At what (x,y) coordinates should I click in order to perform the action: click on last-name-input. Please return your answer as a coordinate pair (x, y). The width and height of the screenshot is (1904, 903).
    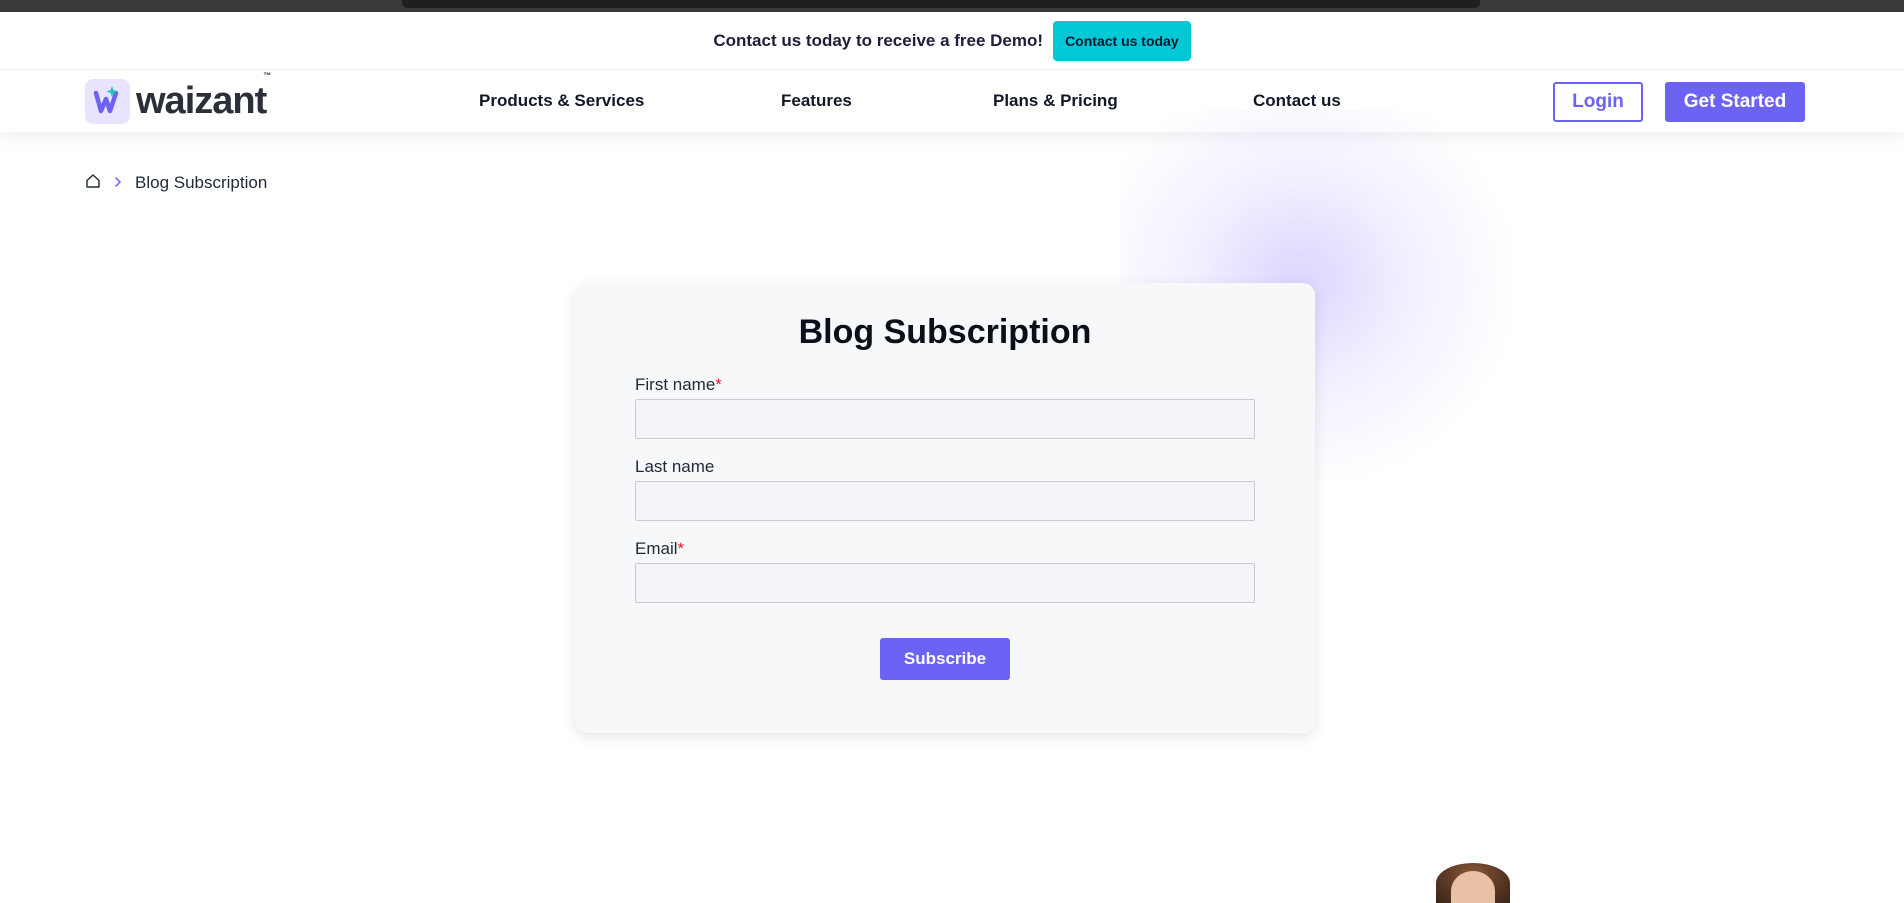
    Looking at the image, I should click on (945, 501).